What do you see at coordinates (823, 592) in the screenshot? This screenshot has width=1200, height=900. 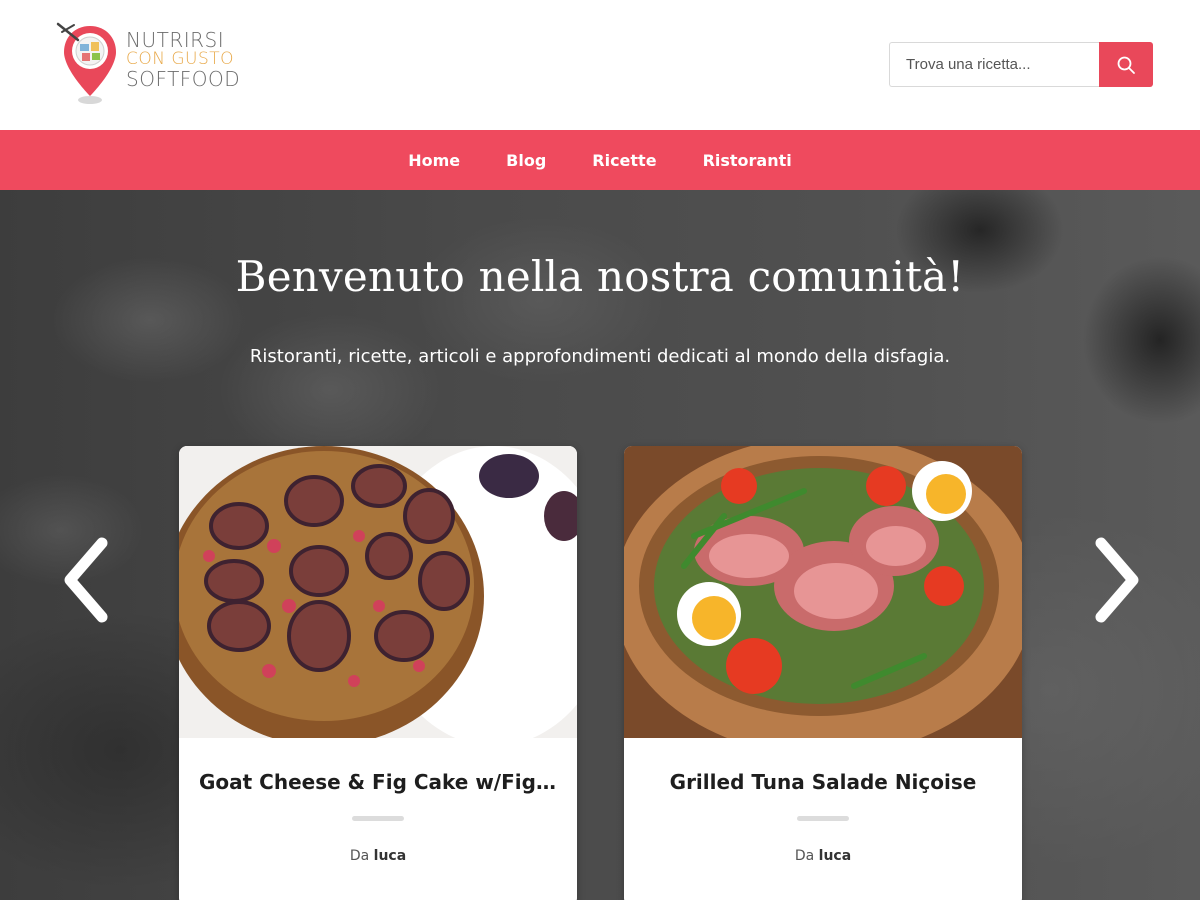 I see `tuna-salad-photo` at bounding box center [823, 592].